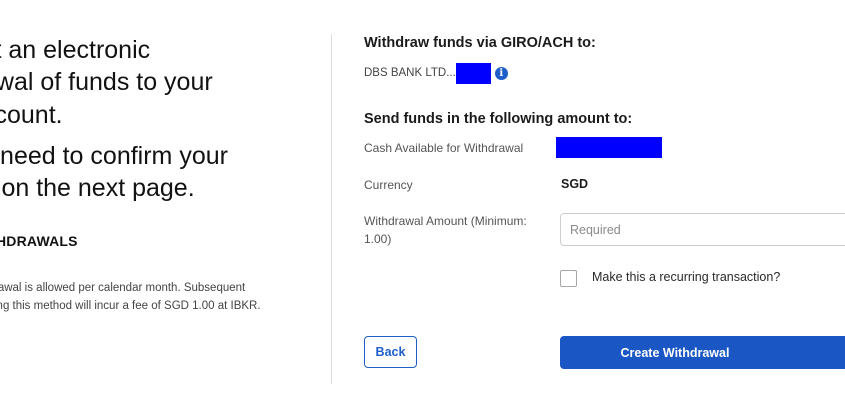 This screenshot has height=411, width=845. I want to click on redacted-account-number, so click(473, 73).